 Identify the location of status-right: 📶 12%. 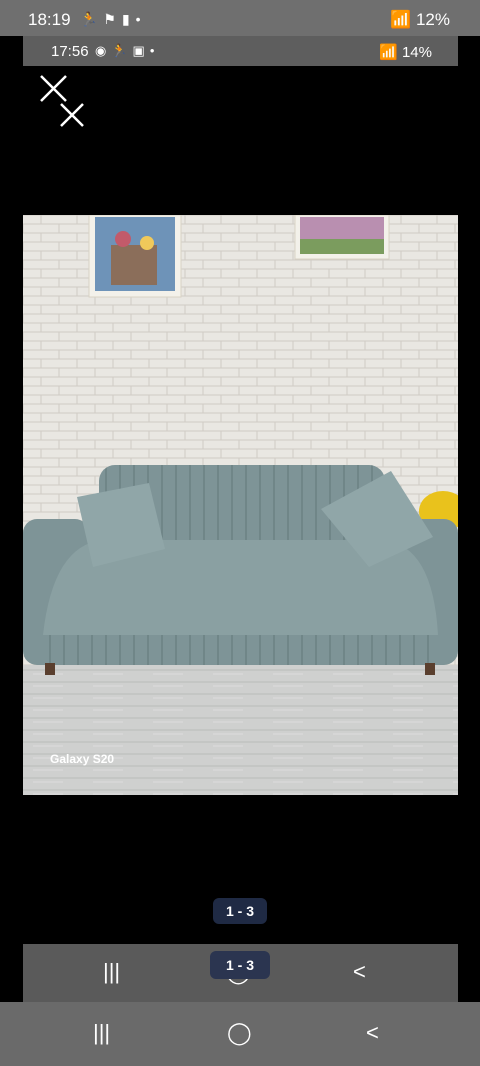
(420, 20).